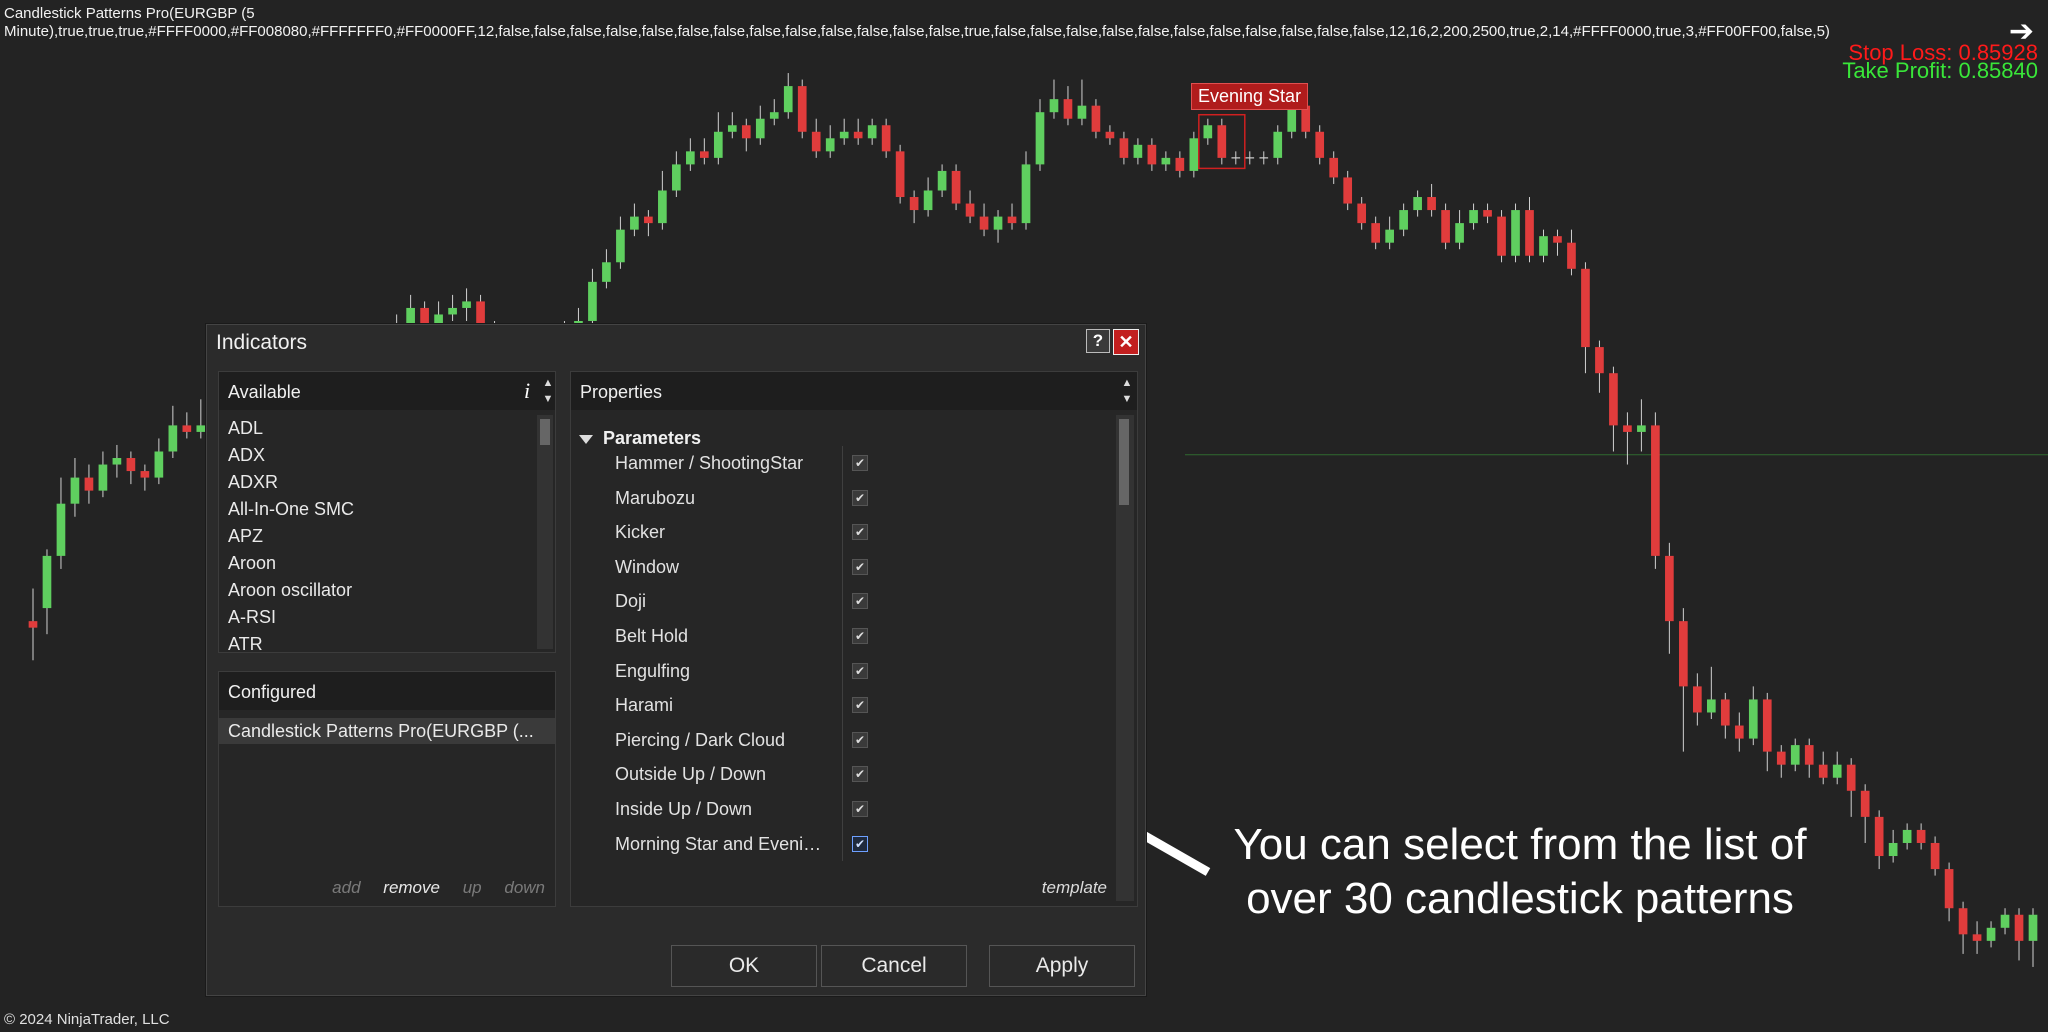 This screenshot has height=1032, width=2048. Describe the element at coordinates (374, 644) in the screenshot. I see `available-item: ATR` at that location.